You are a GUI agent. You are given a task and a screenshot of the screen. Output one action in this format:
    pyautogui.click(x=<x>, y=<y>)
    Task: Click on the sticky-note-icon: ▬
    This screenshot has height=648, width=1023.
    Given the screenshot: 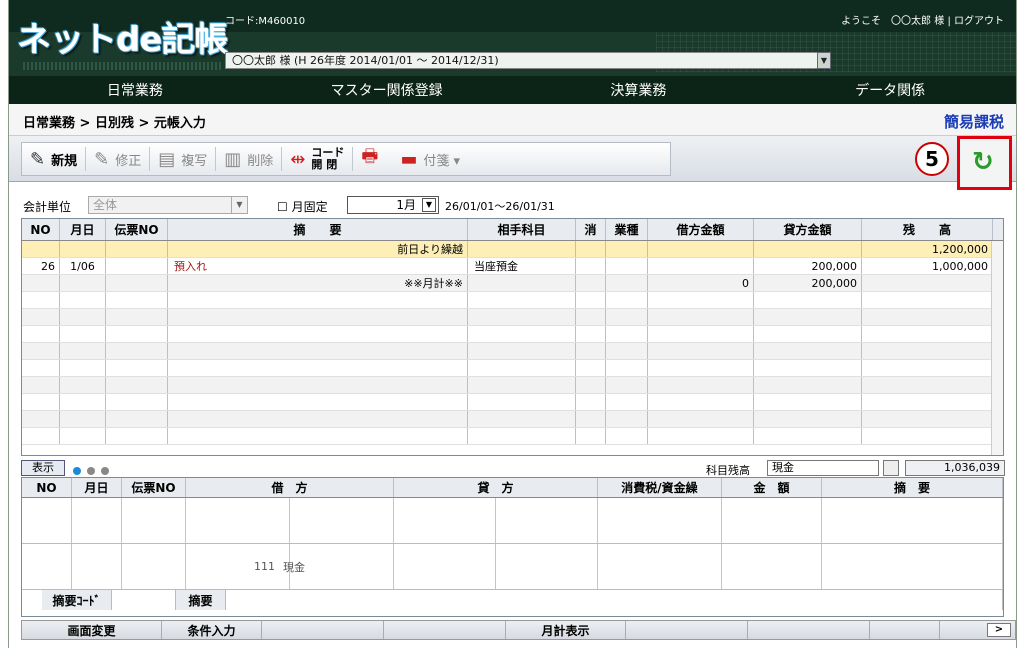 What is the action you would take?
    pyautogui.click(x=409, y=159)
    